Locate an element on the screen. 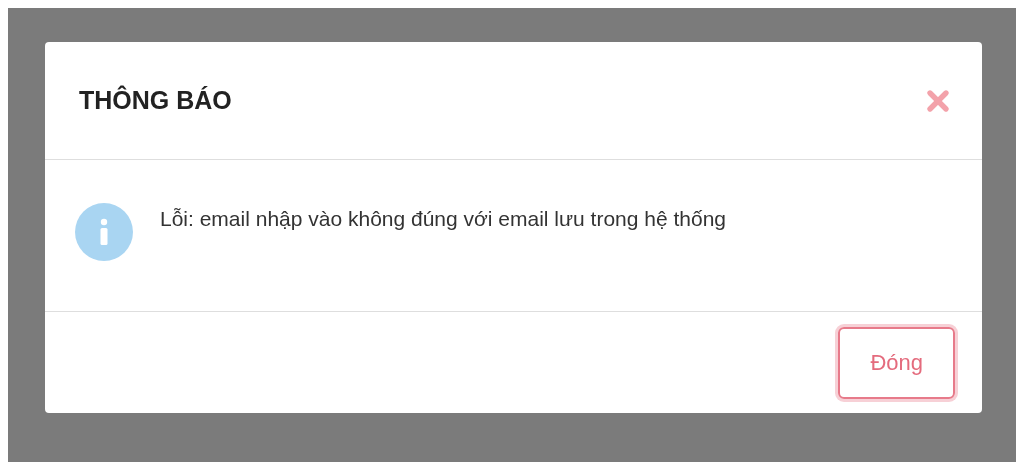  error-message: Lỗi: email nhập vào không đúng với email lưu trong hệ thống is located at coordinates (444, 219).